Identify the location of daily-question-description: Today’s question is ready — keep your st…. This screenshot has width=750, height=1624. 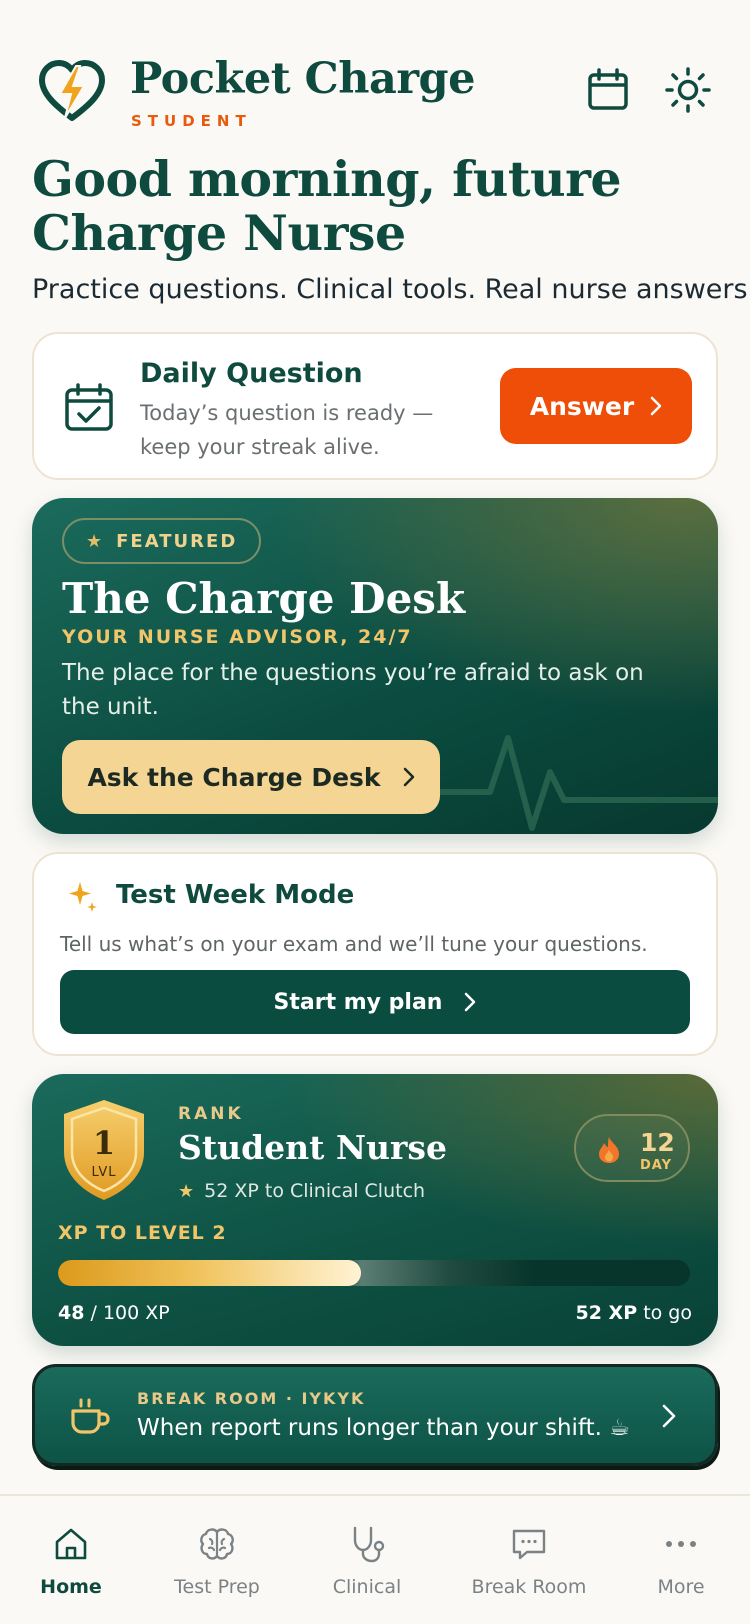
(287, 430).